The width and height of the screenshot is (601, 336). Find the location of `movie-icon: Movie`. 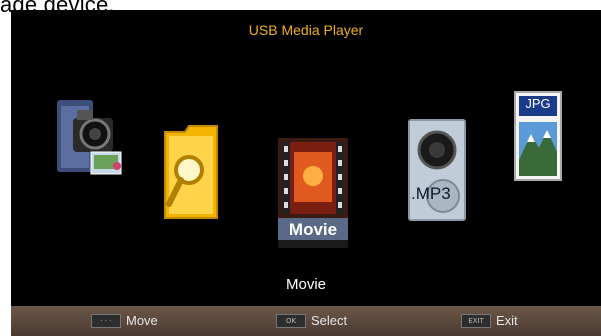

movie-icon: Movie is located at coordinates (313, 193).